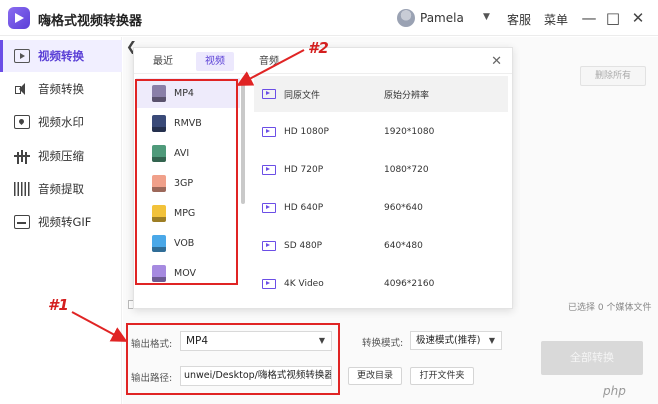 The width and height of the screenshot is (658, 404). I want to click on compress-icon, so click(22, 156).